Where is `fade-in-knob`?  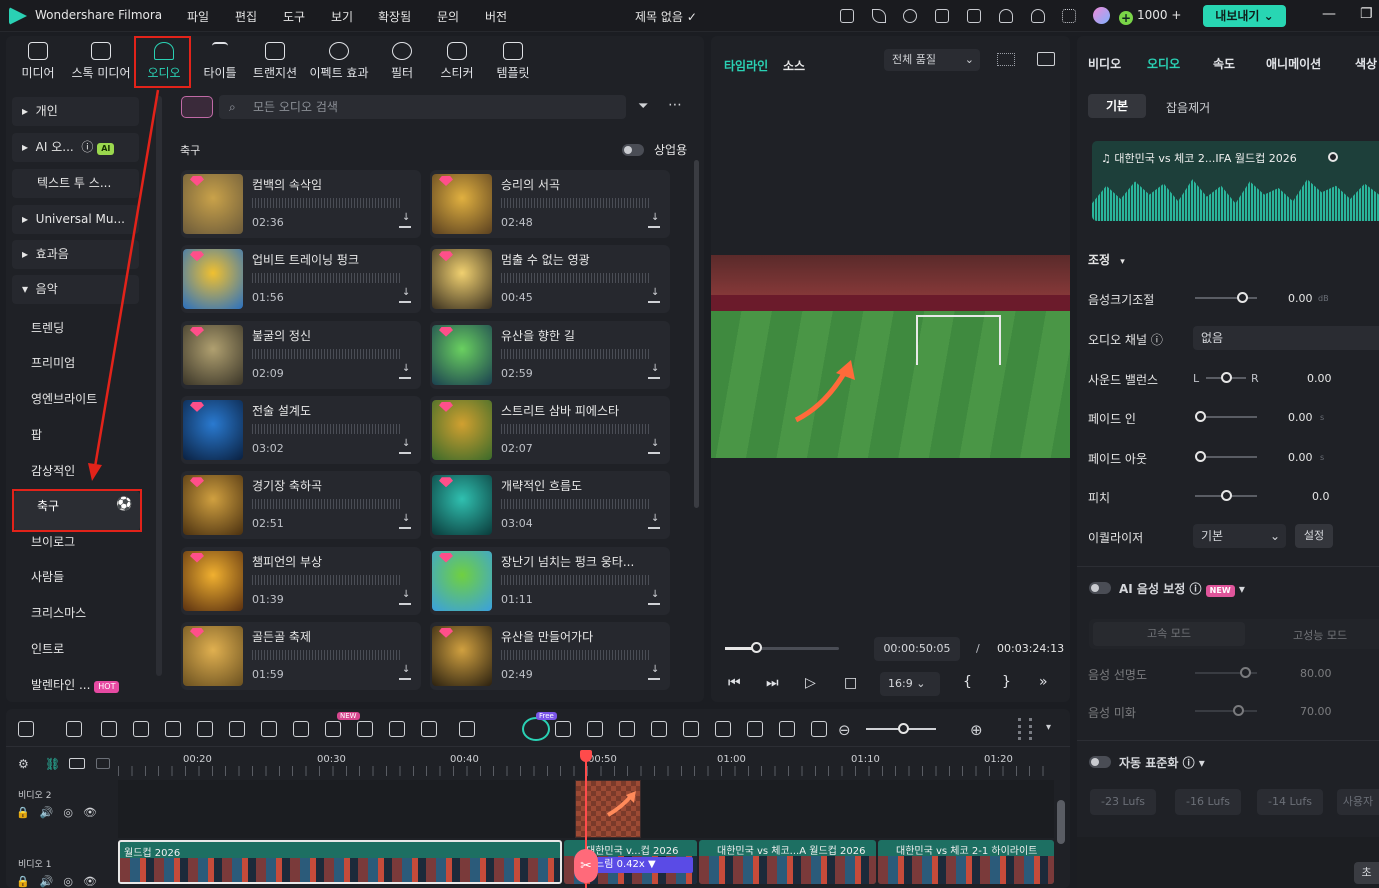
fade-in-knob is located at coordinates (1200, 416).